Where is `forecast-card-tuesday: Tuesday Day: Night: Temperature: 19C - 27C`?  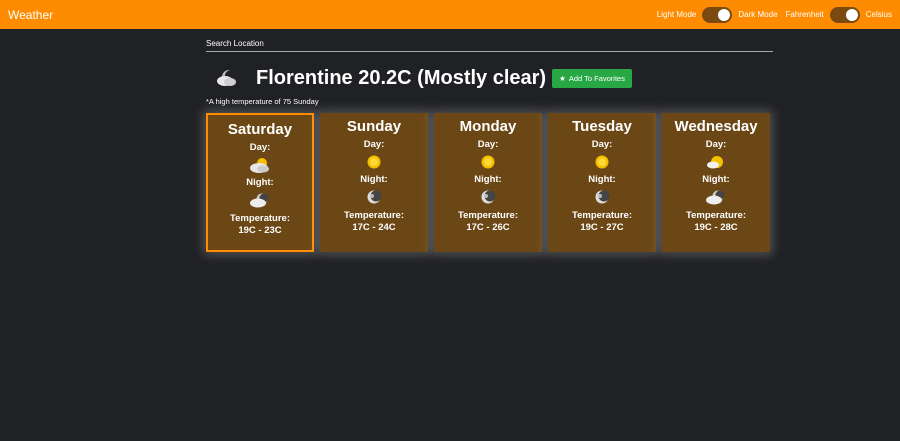
forecast-card-tuesday: Tuesday Day: Night: Temperature: 19C - 27C is located at coordinates (602, 182).